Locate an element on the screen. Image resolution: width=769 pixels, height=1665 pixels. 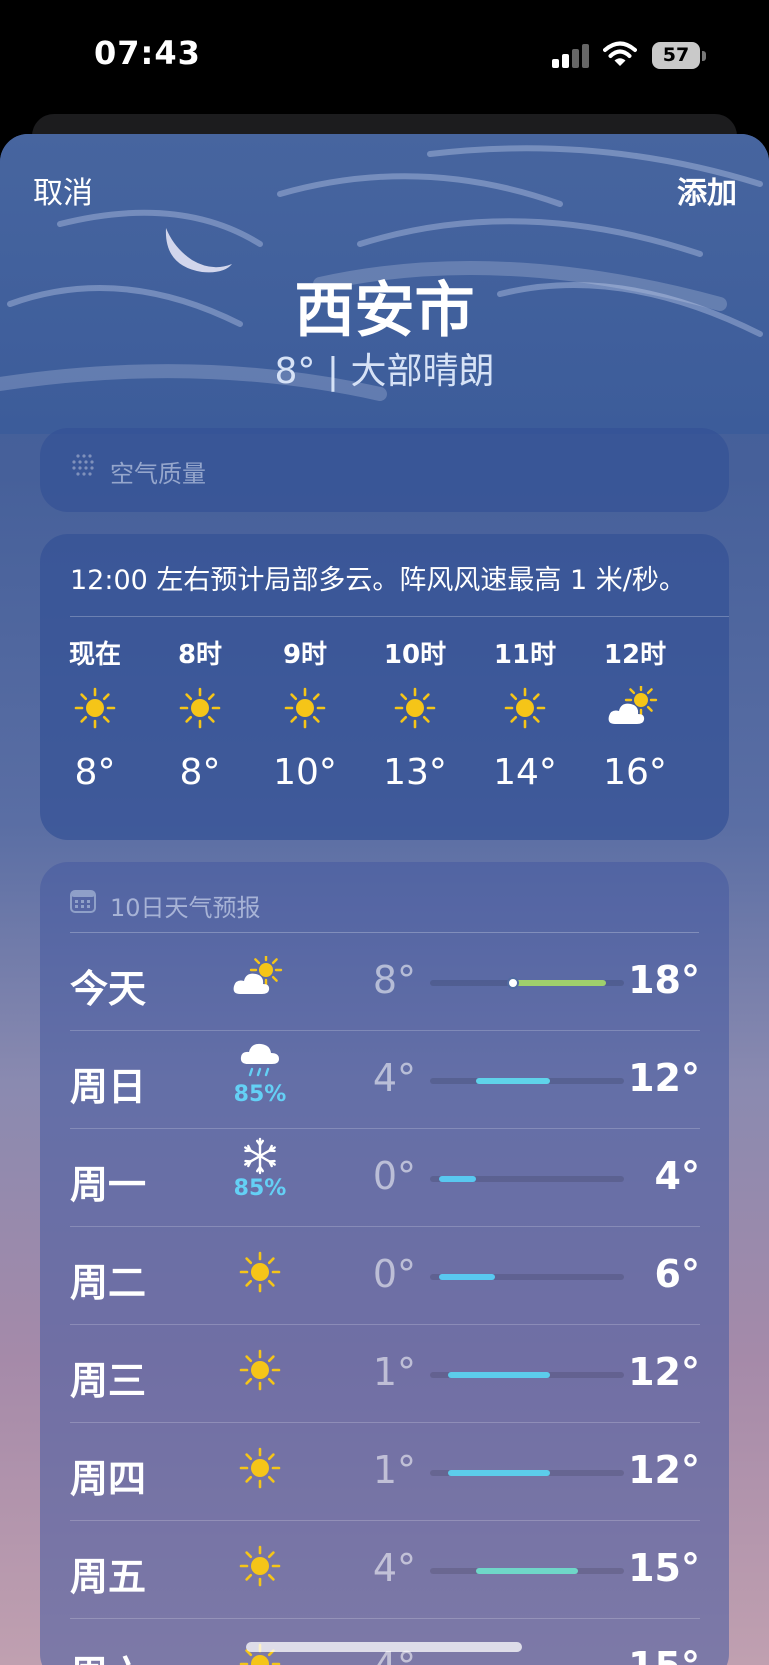
hour-item: 12时 16° is located at coordinates (635, 713).